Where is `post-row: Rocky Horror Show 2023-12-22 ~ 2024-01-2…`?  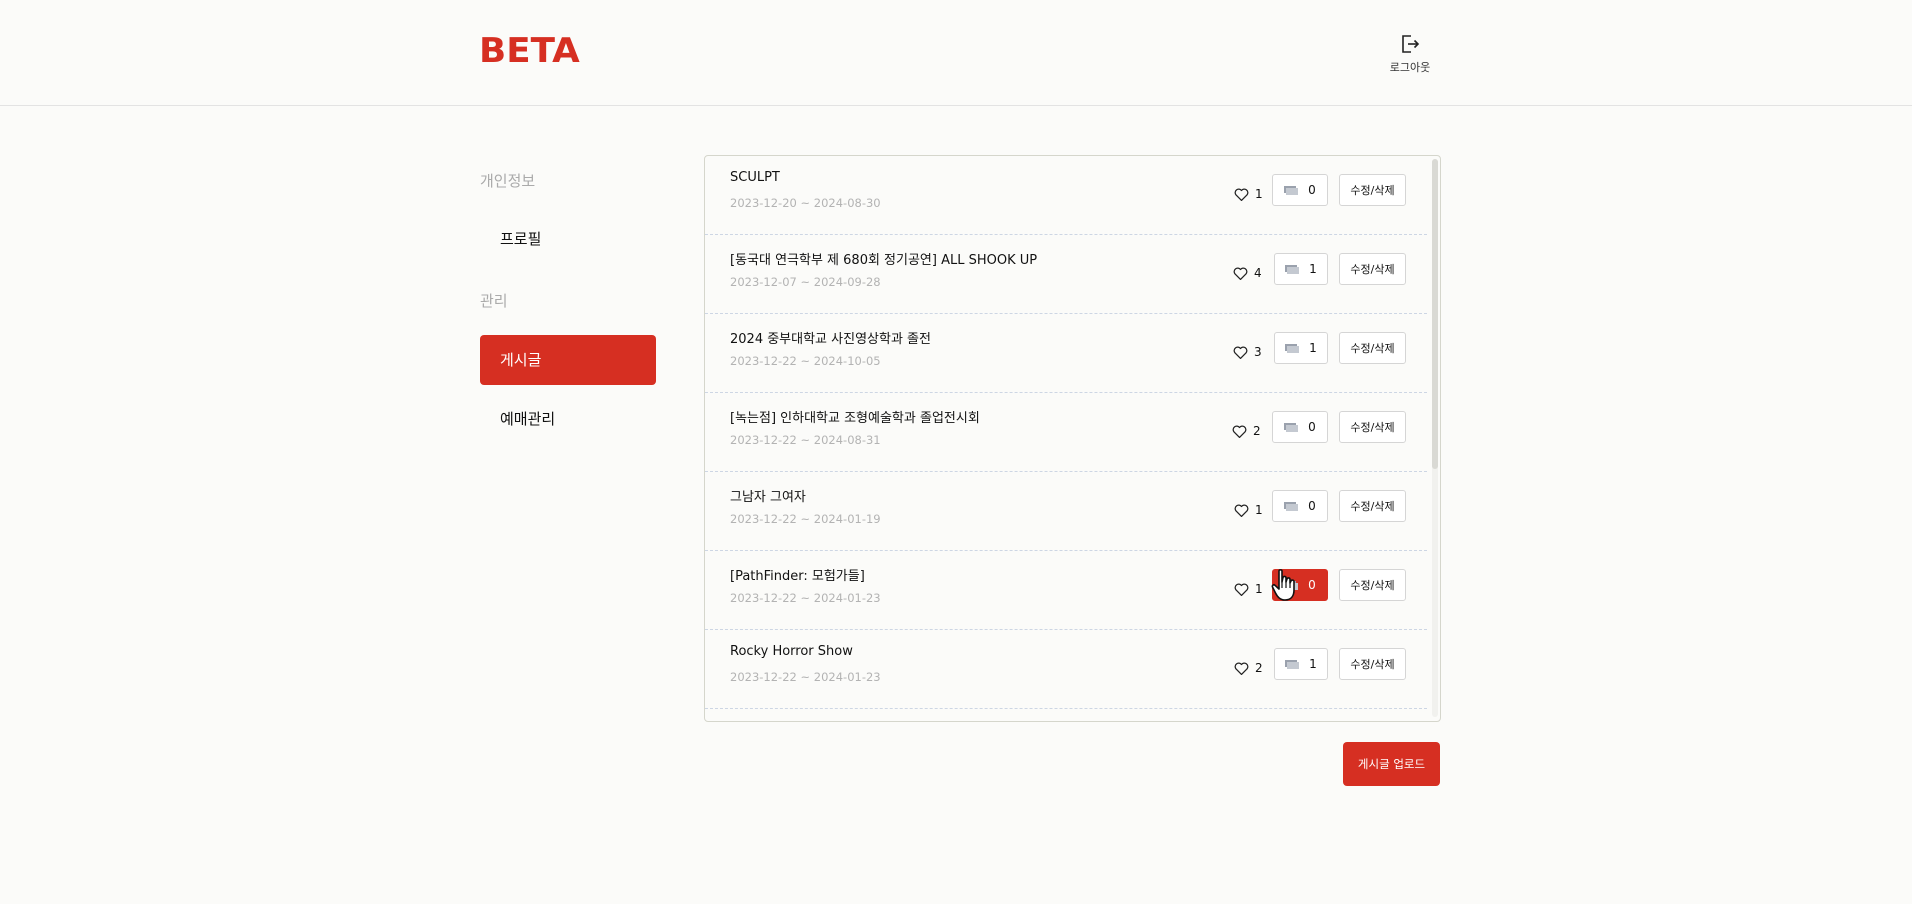
post-row: Rocky Horror Show 2023-12-22 ~ 2024-01-2… is located at coordinates (1066, 669).